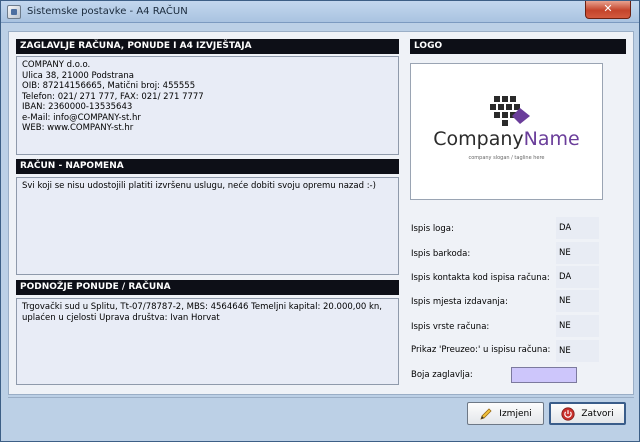 This screenshot has width=640, height=442. What do you see at coordinates (459, 302) in the screenshot?
I see `setting-label-place: Ispis mjesta izdavanja:` at bounding box center [459, 302].